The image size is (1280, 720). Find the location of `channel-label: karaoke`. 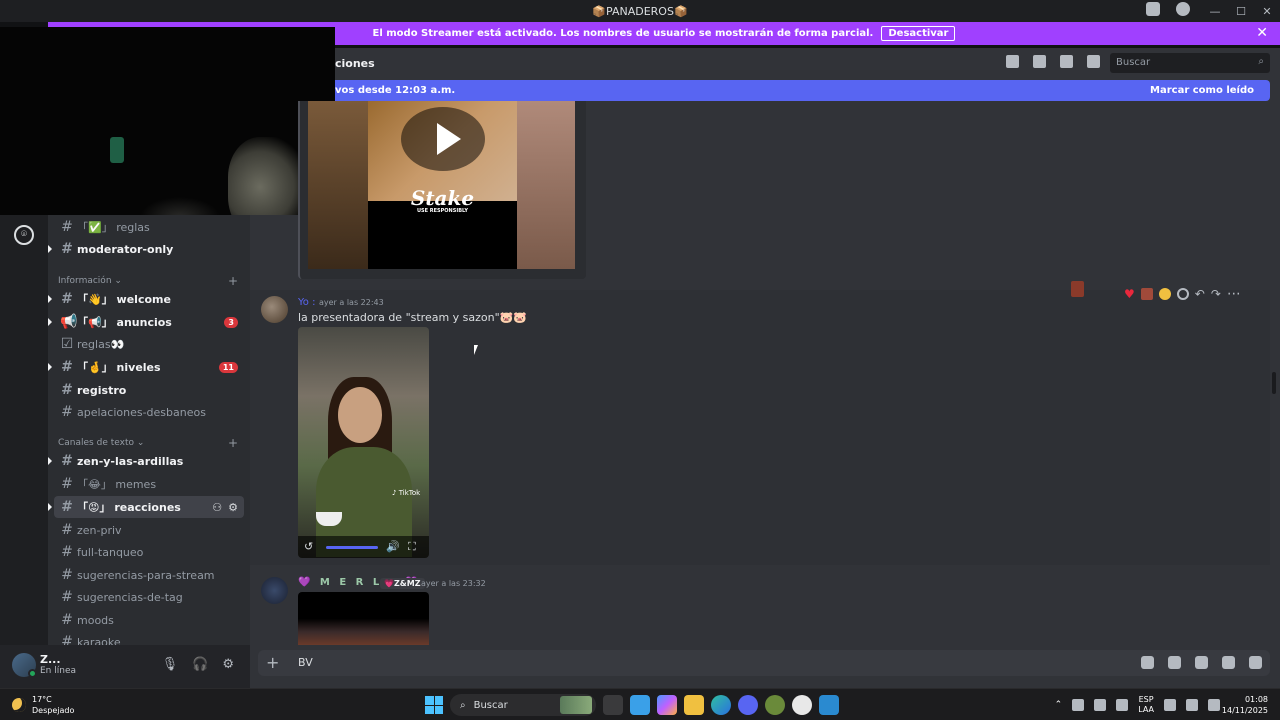

channel-label: karaoke is located at coordinates (99, 640).